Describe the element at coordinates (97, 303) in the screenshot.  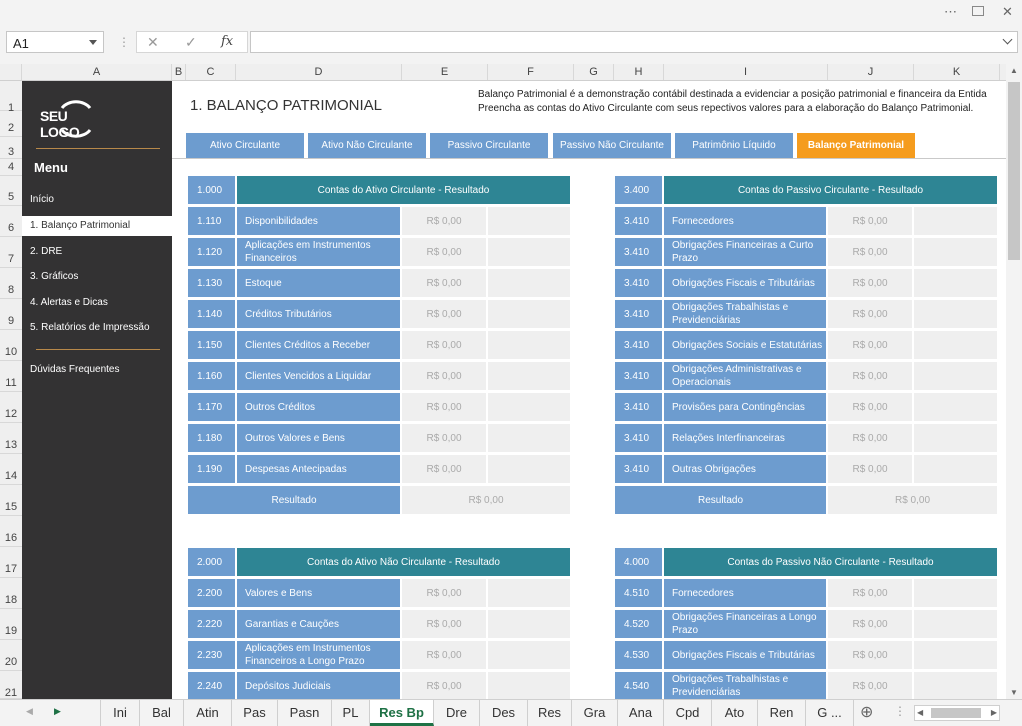
I see `sidebar-item-alertas: 4. Alertas e Dicas` at that location.